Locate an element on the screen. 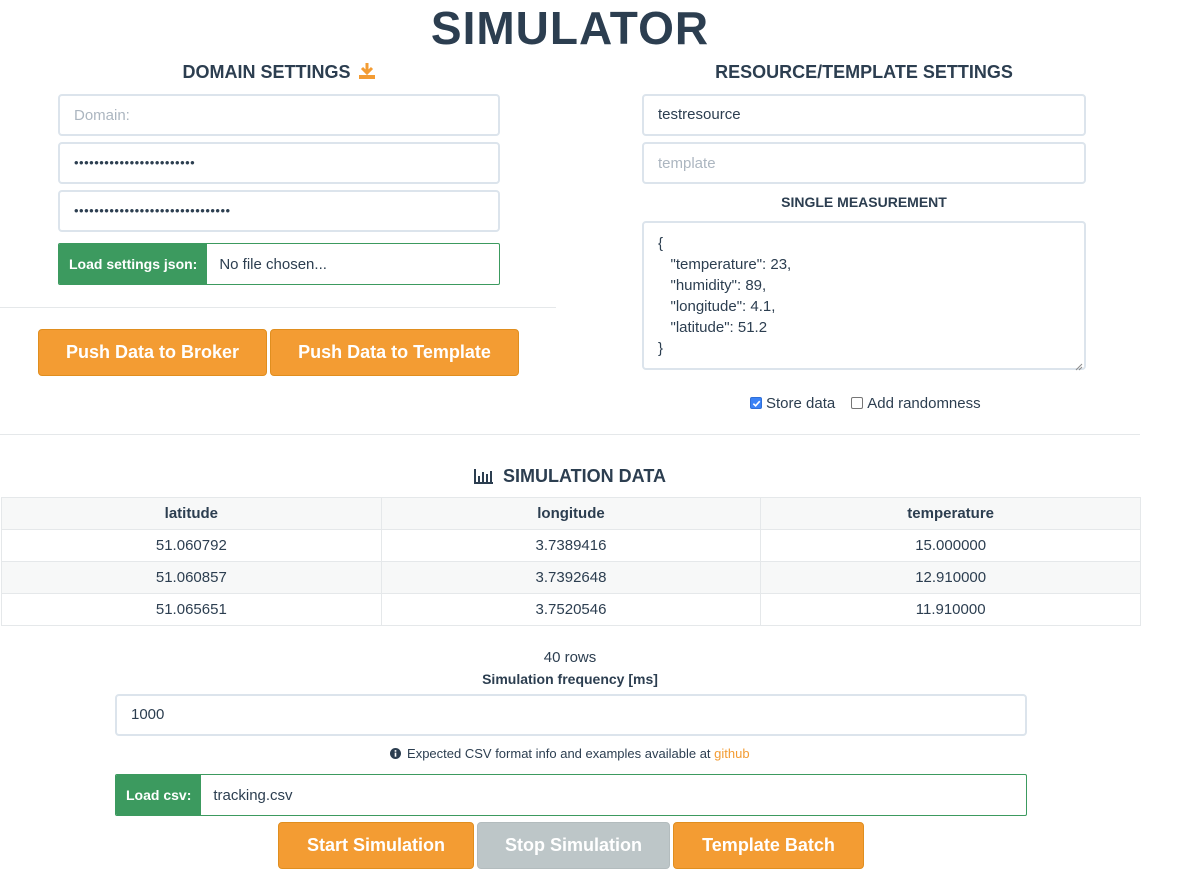  store-data-label: Store data is located at coordinates (801, 403).